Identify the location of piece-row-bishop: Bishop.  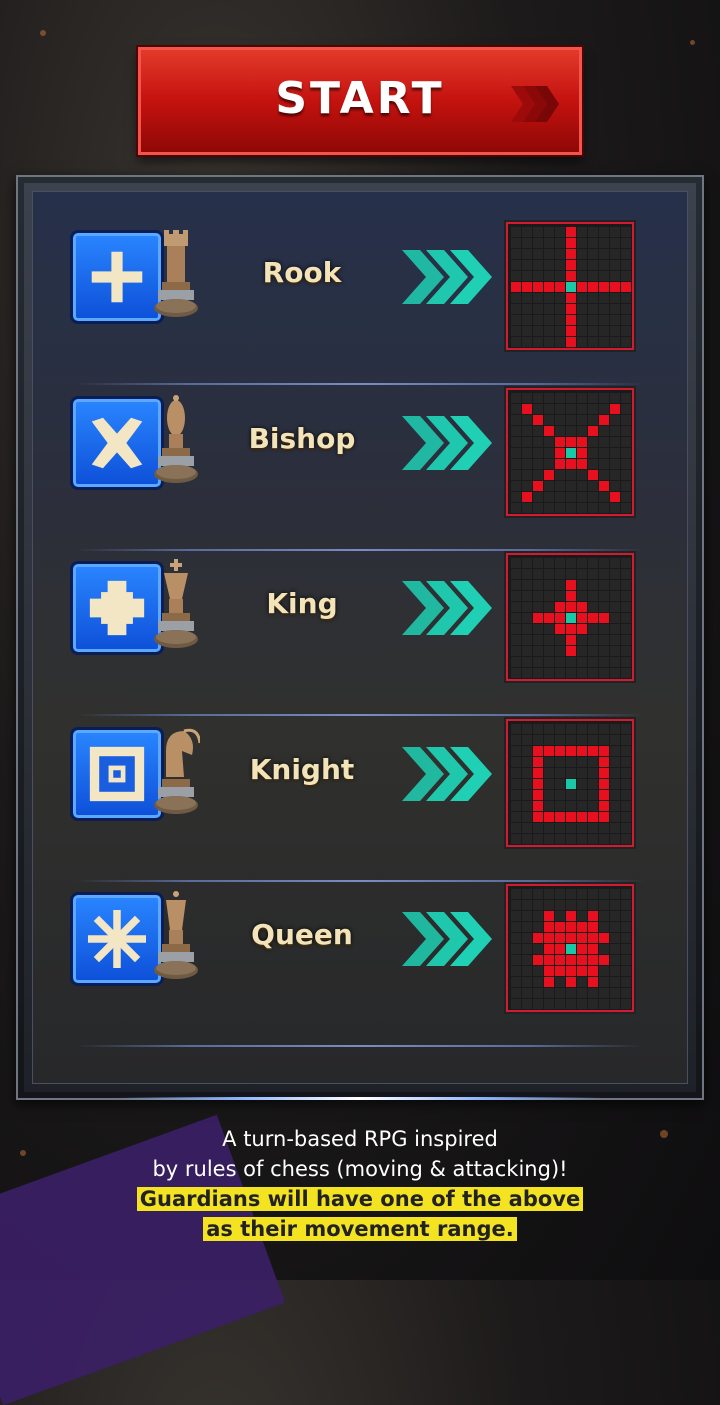
(360, 443).